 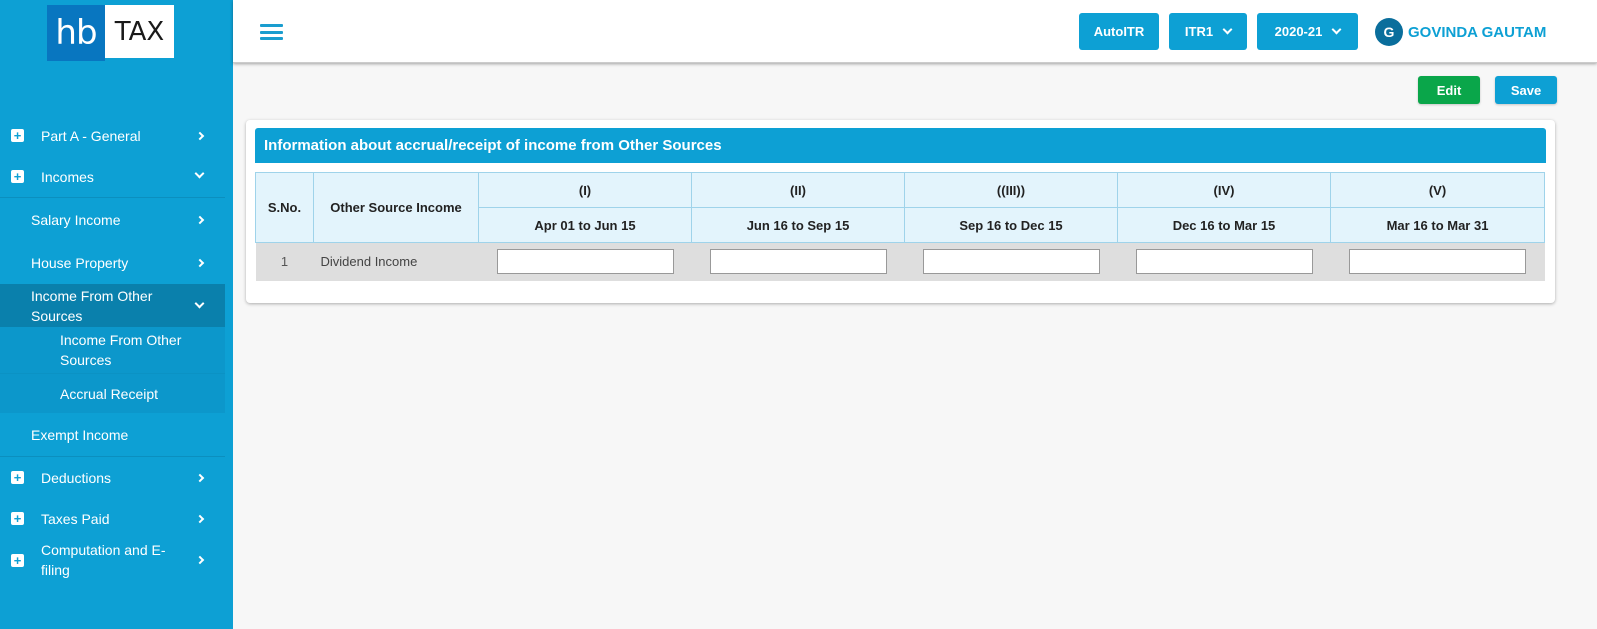 I want to click on col-header-period-4: (IV), so click(x=1224, y=190).